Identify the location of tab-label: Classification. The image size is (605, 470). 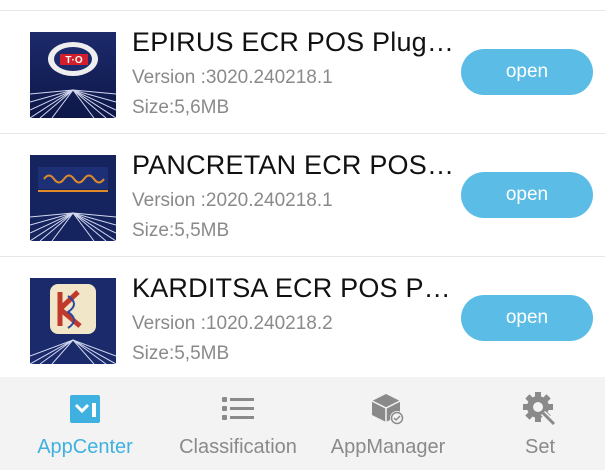
(238, 447).